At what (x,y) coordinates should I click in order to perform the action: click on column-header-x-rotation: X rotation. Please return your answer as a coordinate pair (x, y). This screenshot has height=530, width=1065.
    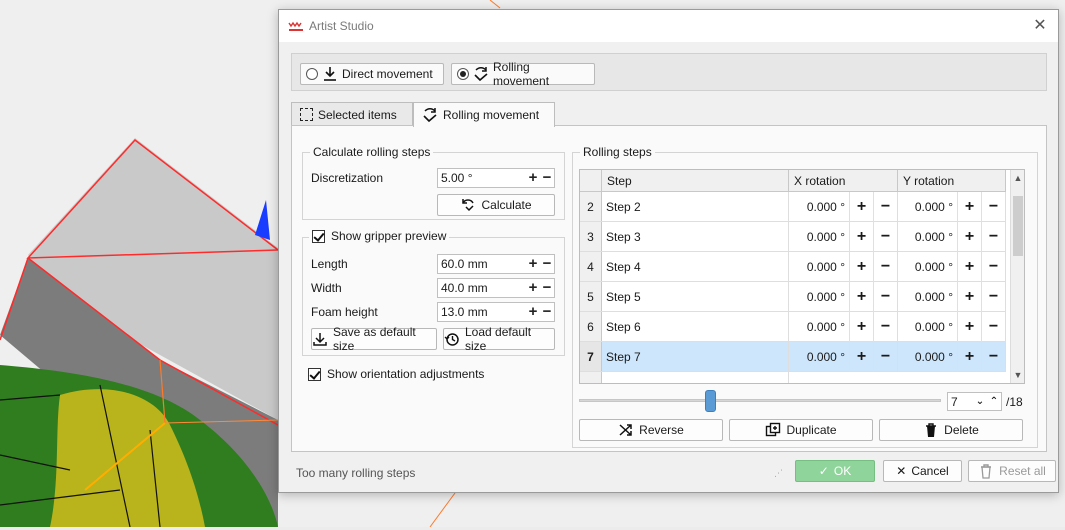
    Looking at the image, I should click on (843, 180).